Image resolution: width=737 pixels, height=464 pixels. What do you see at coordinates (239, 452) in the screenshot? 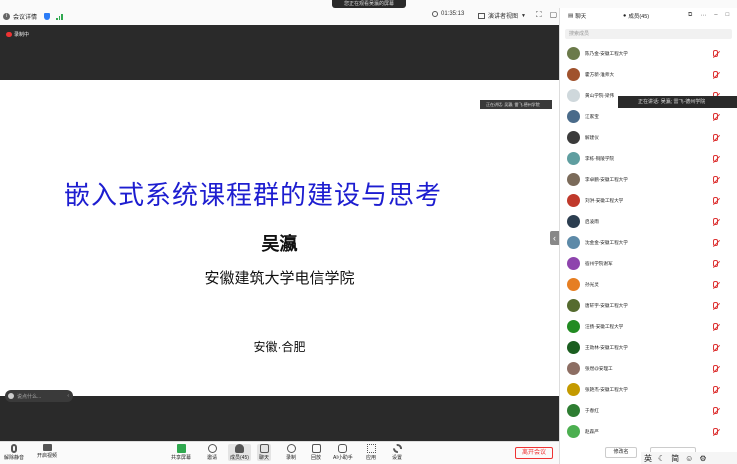
I see `members-button: 成员(45)` at bounding box center [239, 452].